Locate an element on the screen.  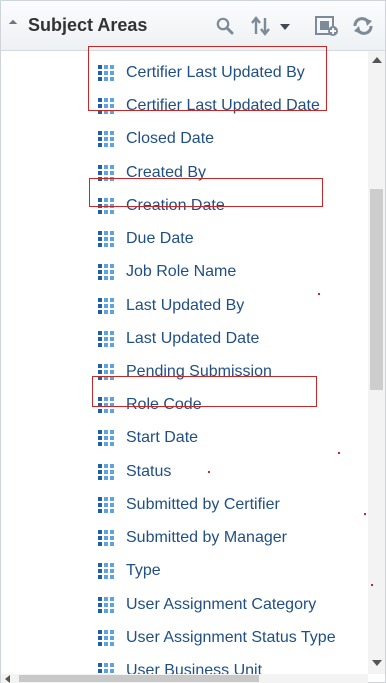
tree-item: Creation Date is located at coordinates (161, 206).